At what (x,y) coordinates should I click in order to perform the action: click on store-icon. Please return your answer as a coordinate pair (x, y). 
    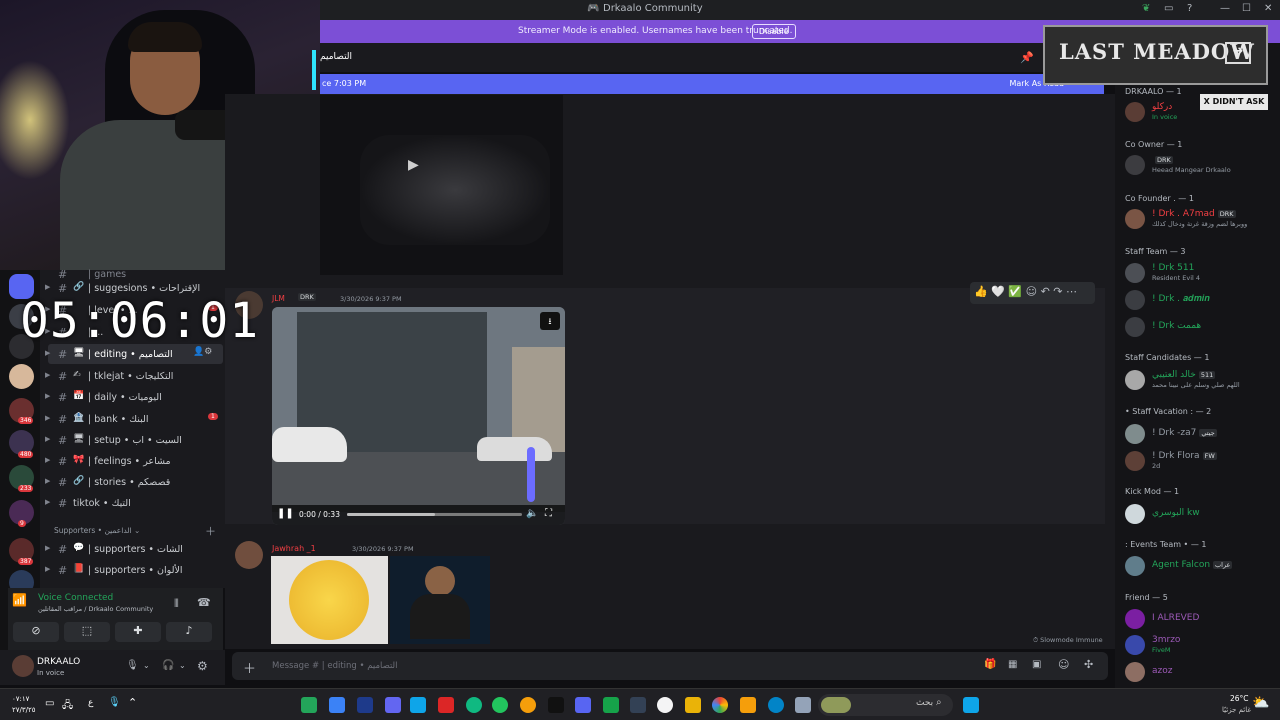
    Looking at the image, I should click on (748, 705).